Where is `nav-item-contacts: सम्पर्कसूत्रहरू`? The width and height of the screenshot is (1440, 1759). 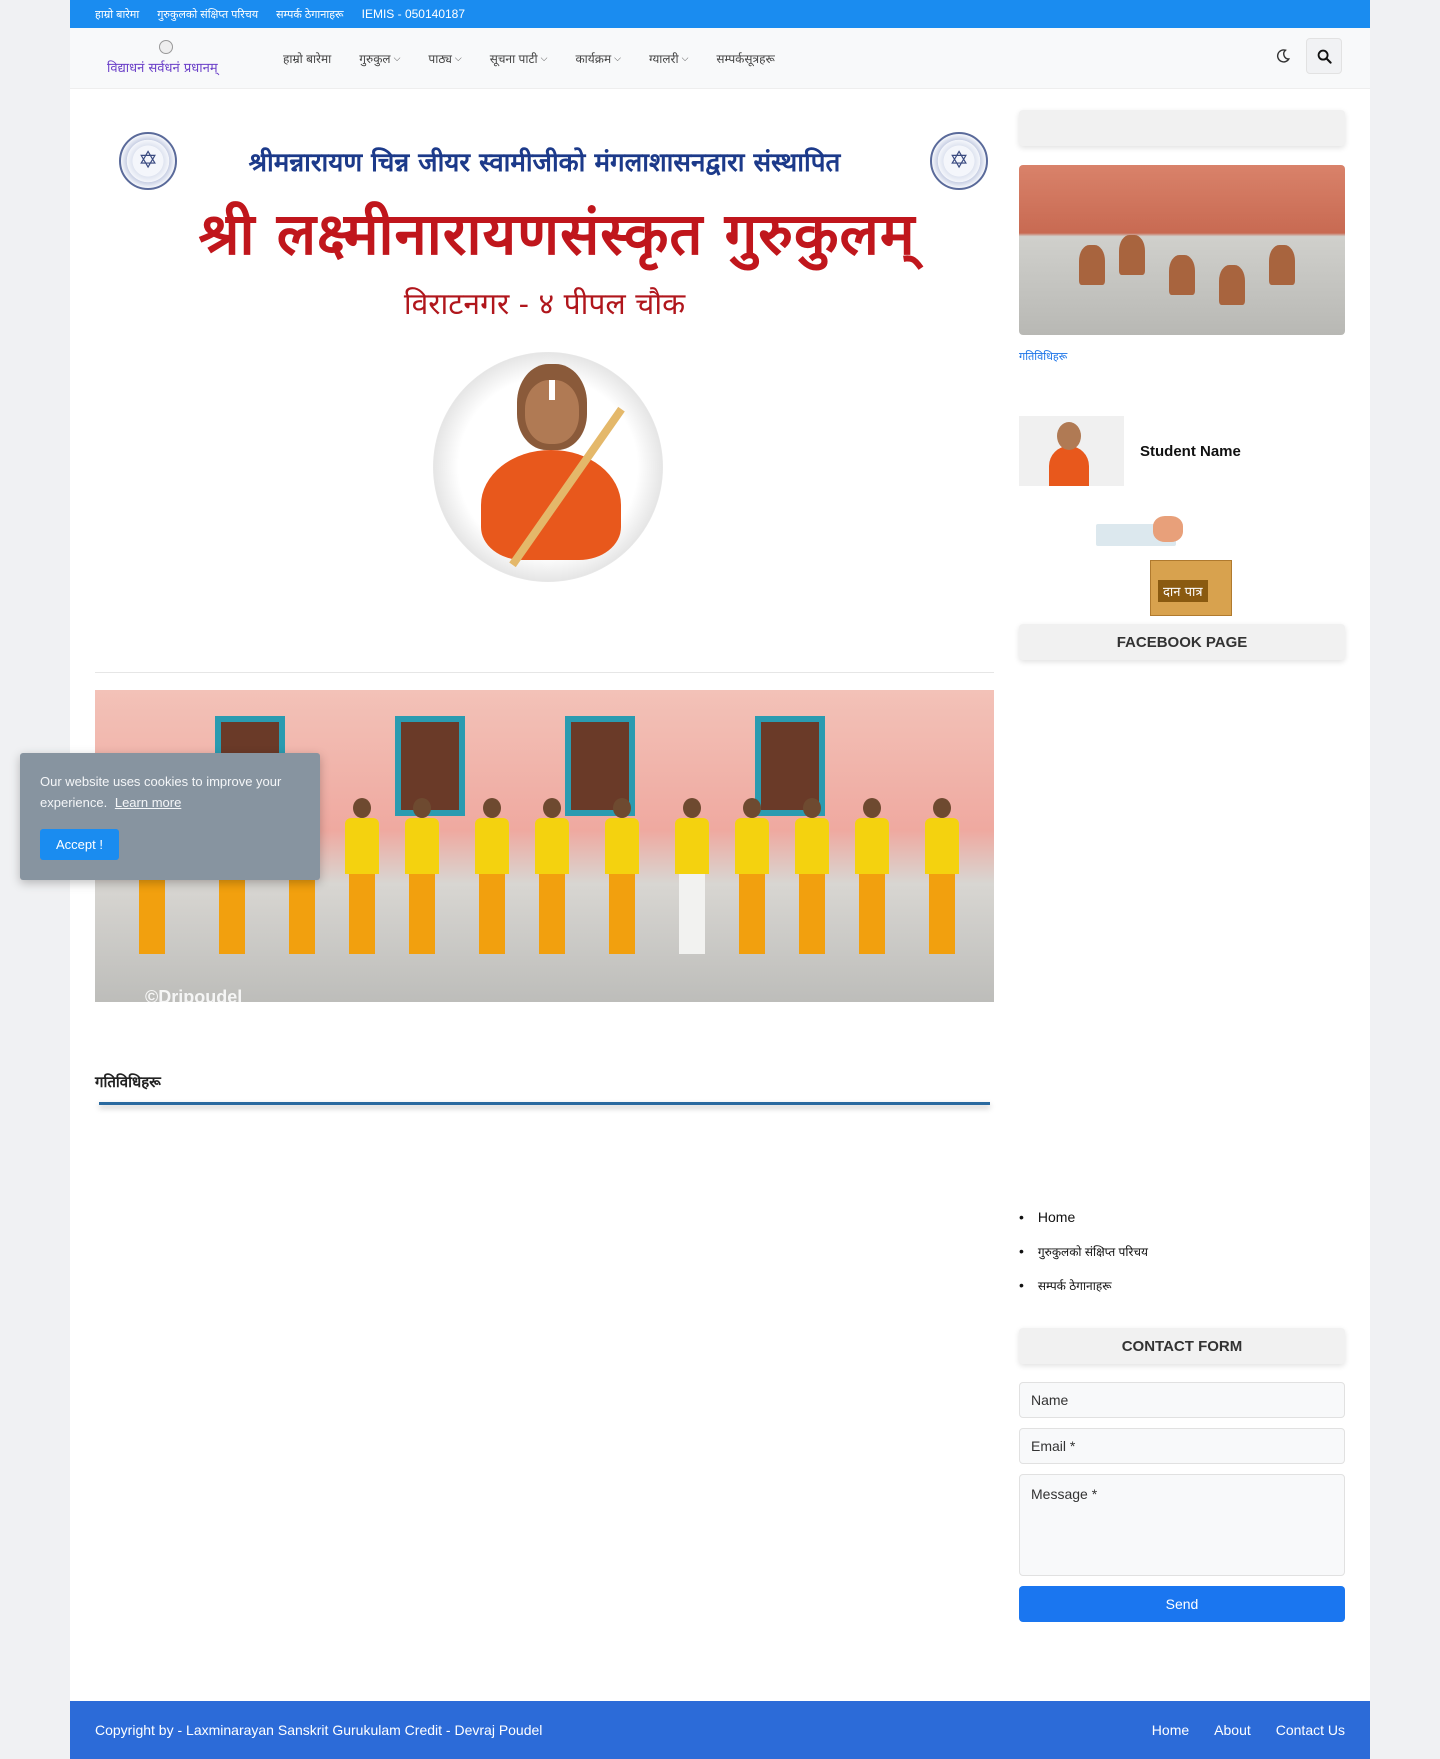 nav-item-contacts: सम्पर्कसूत्रहरू is located at coordinates (745, 58).